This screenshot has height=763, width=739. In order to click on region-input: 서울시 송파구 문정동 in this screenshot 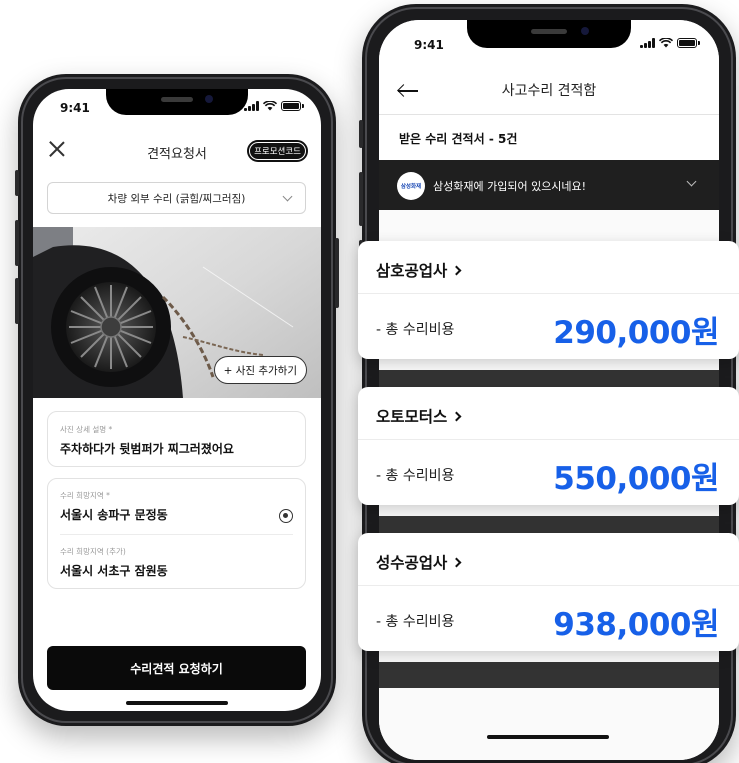, I will do `click(114, 514)`.